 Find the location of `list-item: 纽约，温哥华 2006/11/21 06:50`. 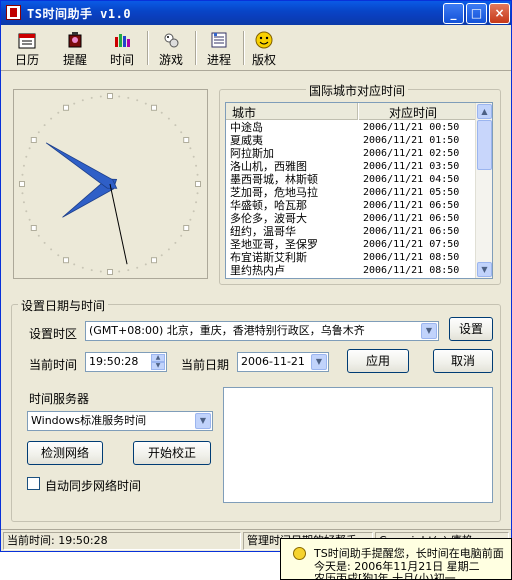

list-item: 纽约，温哥华 2006/11/21 06:50 is located at coordinates (351, 231).